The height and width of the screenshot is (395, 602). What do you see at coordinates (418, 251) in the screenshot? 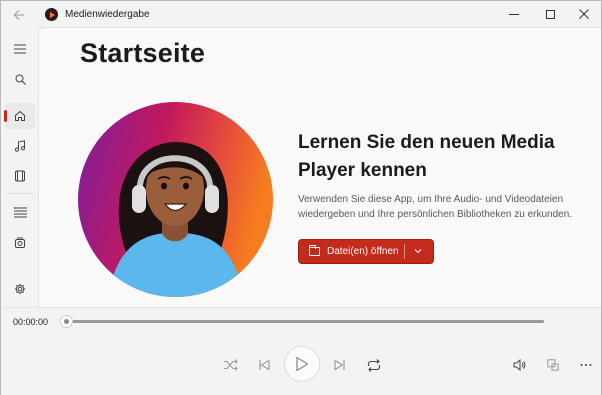
I see `chevron-down-icon` at bounding box center [418, 251].